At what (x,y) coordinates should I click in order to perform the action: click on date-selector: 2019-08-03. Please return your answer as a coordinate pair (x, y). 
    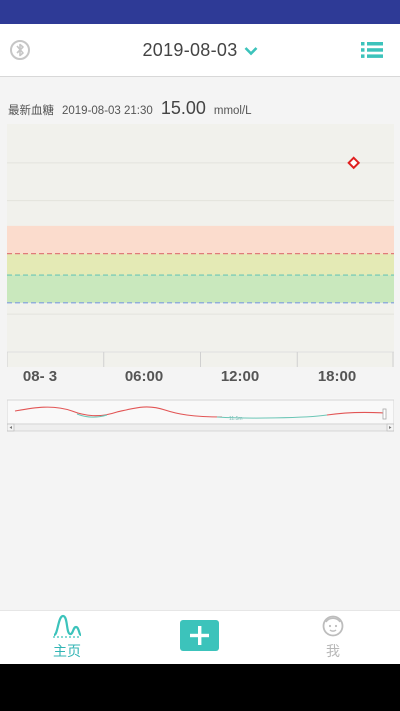
    Looking at the image, I should click on (200, 50).